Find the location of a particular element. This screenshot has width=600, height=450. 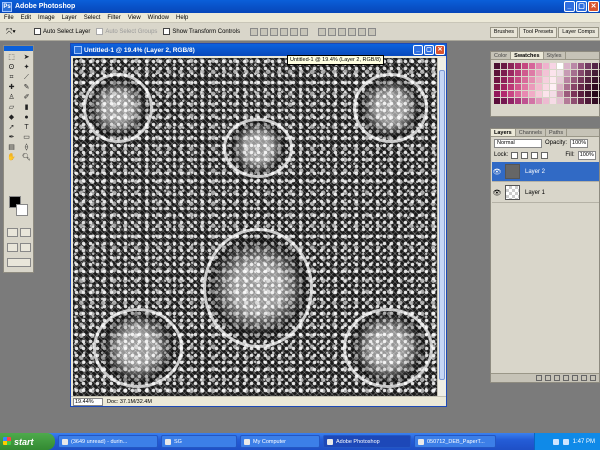

distribute-right-icon is located at coordinates (372, 31).